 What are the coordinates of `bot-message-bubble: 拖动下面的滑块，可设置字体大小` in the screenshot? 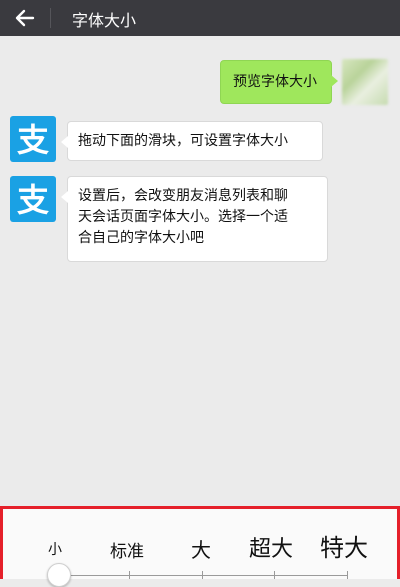 It's located at (192, 141).